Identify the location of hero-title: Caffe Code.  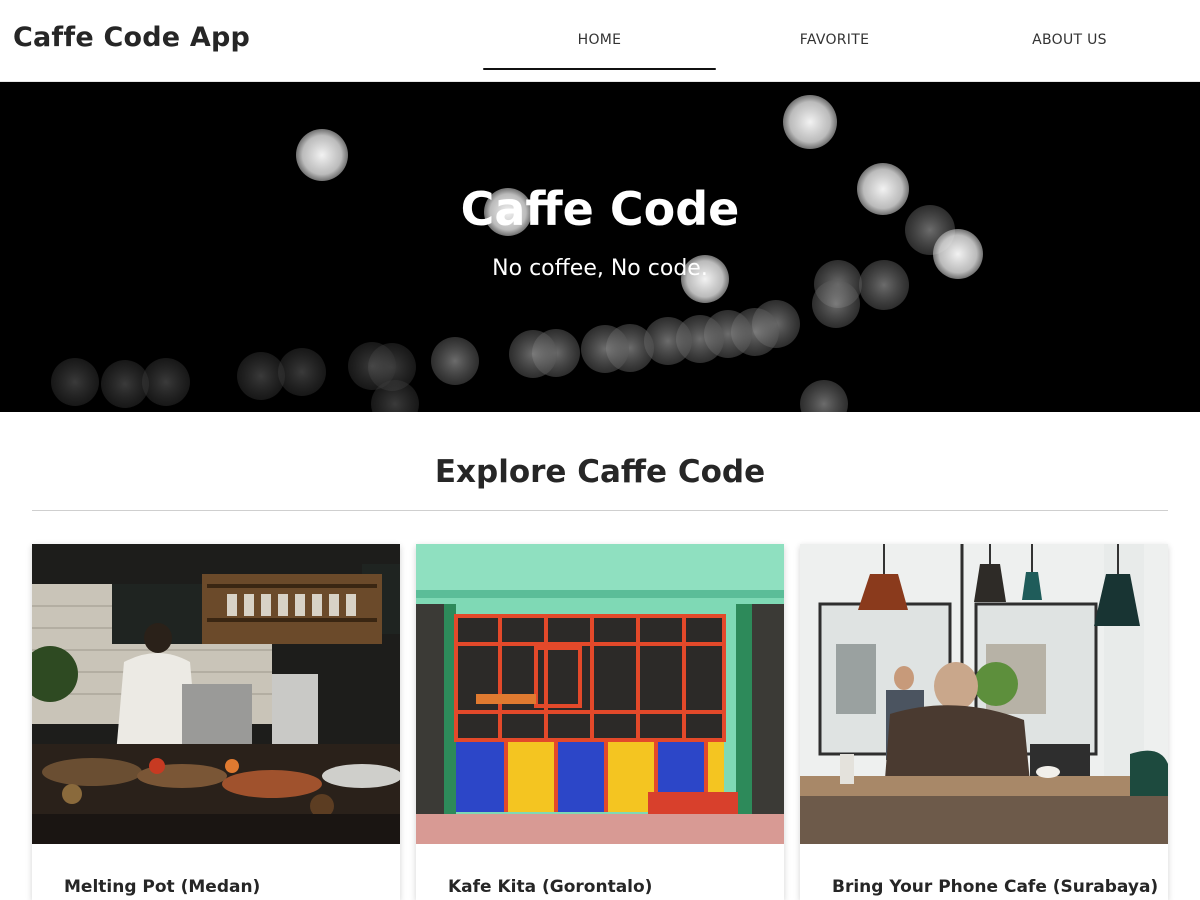
(600, 209).